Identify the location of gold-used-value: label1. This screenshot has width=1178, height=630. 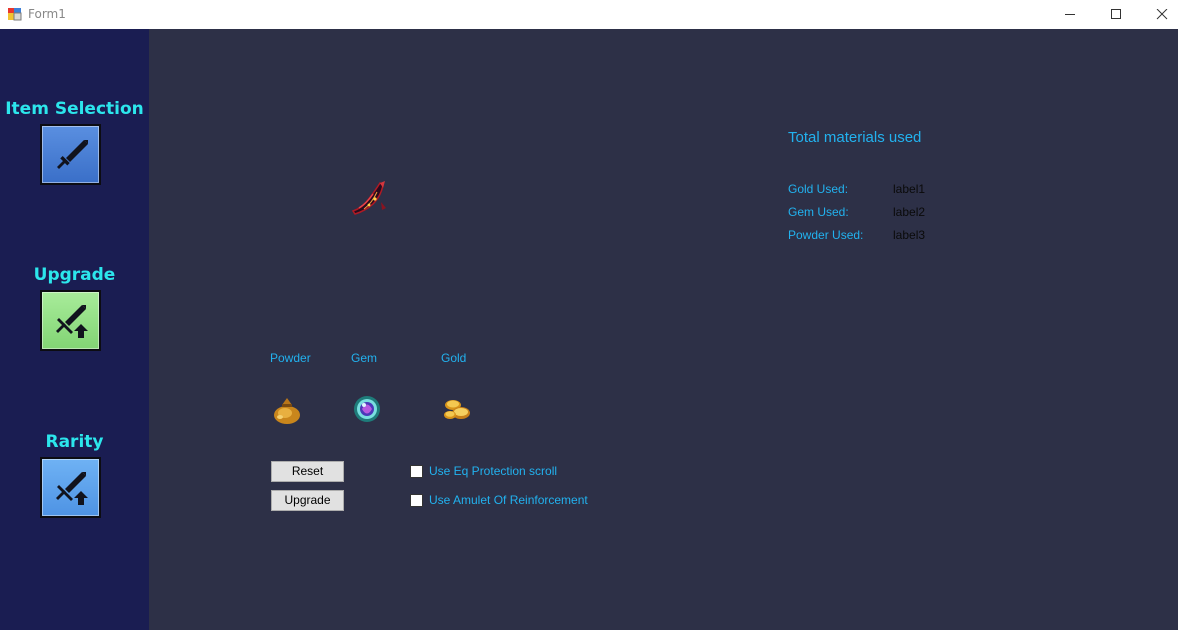
(909, 189).